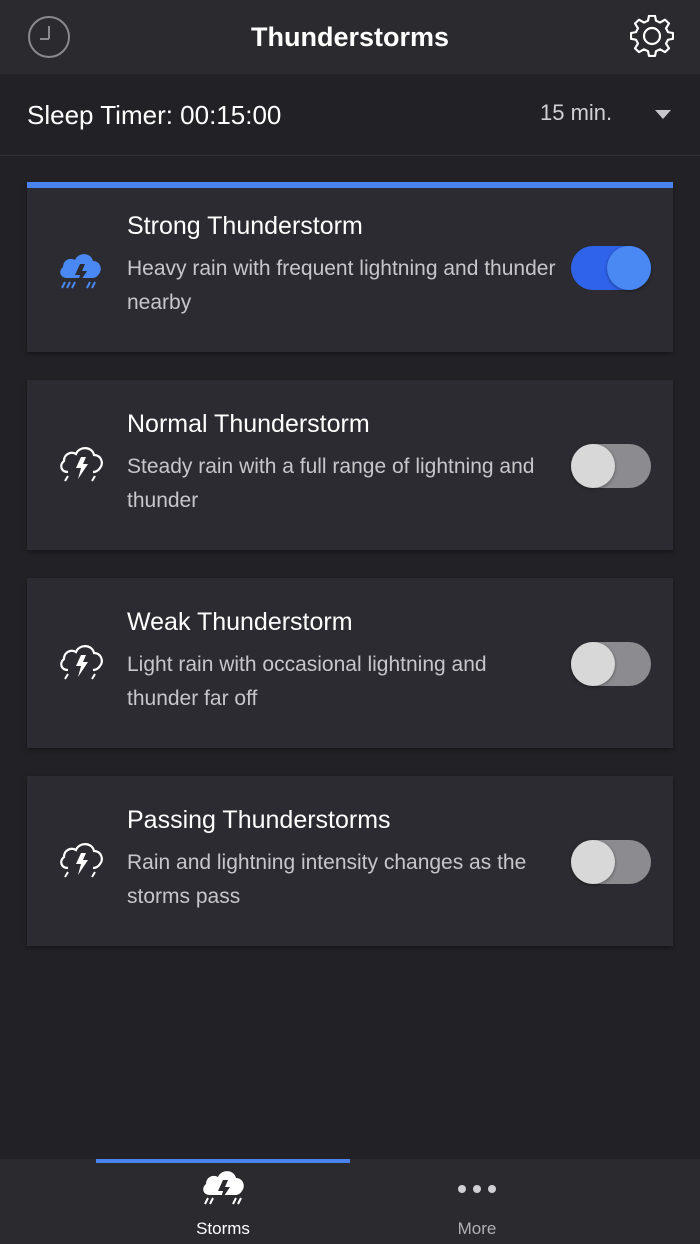 Image resolution: width=700 pixels, height=1244 pixels. I want to click on timer-duration-select: 15 min., so click(610, 116).